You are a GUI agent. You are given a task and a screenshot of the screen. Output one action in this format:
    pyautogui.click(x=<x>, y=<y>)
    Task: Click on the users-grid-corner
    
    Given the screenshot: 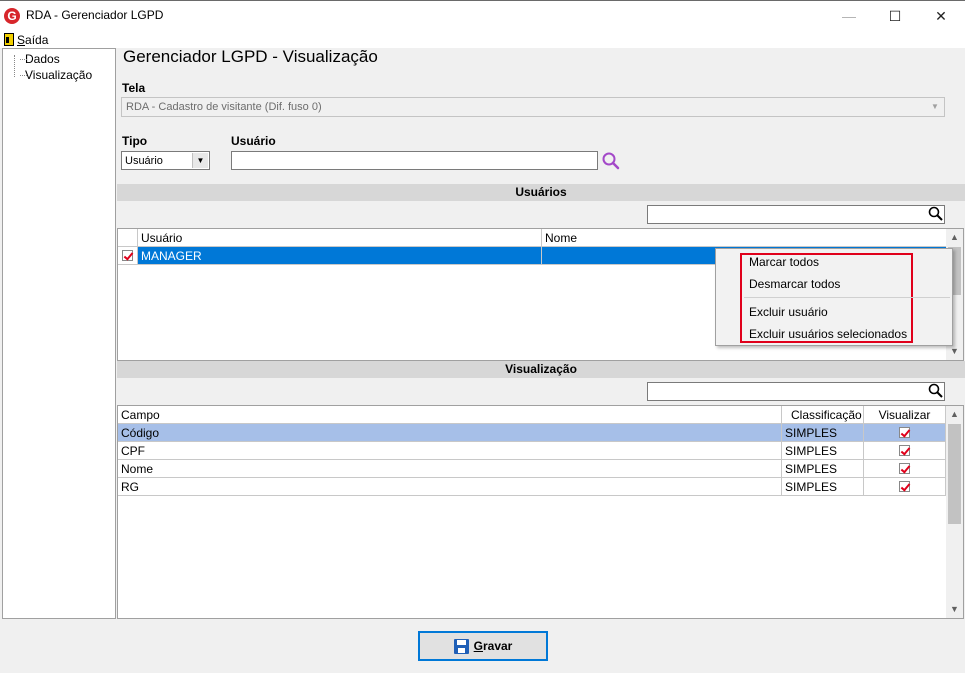 What is the action you would take?
    pyautogui.click(x=128, y=238)
    